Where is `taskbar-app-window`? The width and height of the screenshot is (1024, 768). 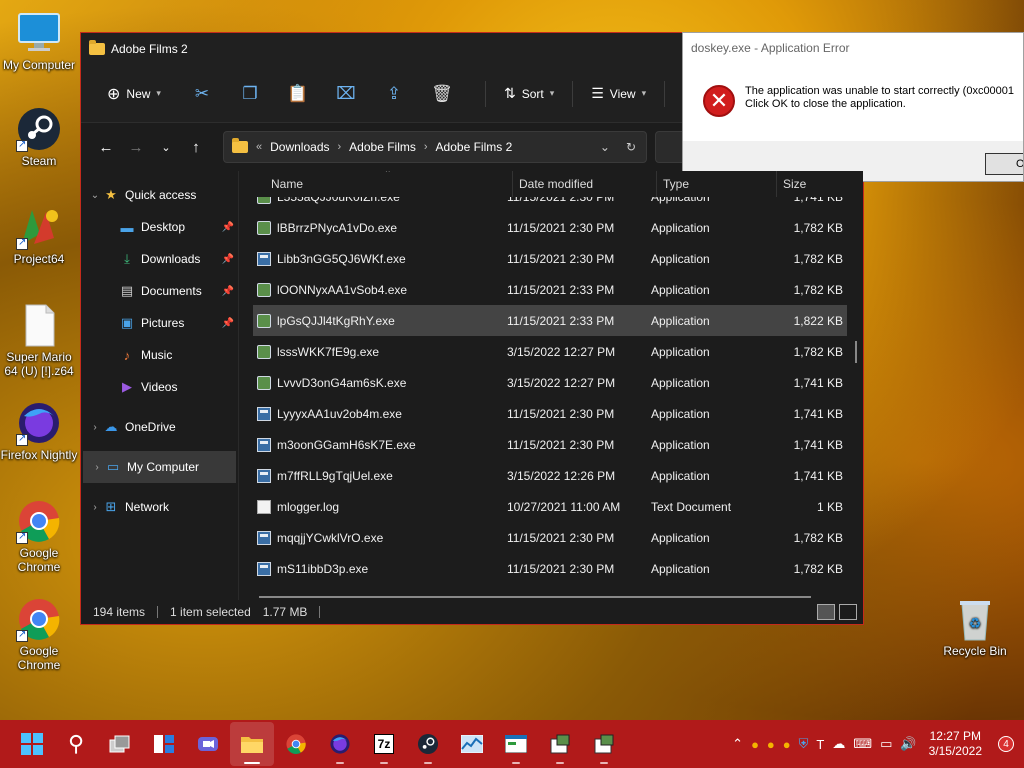 taskbar-app-window is located at coordinates (516, 744).